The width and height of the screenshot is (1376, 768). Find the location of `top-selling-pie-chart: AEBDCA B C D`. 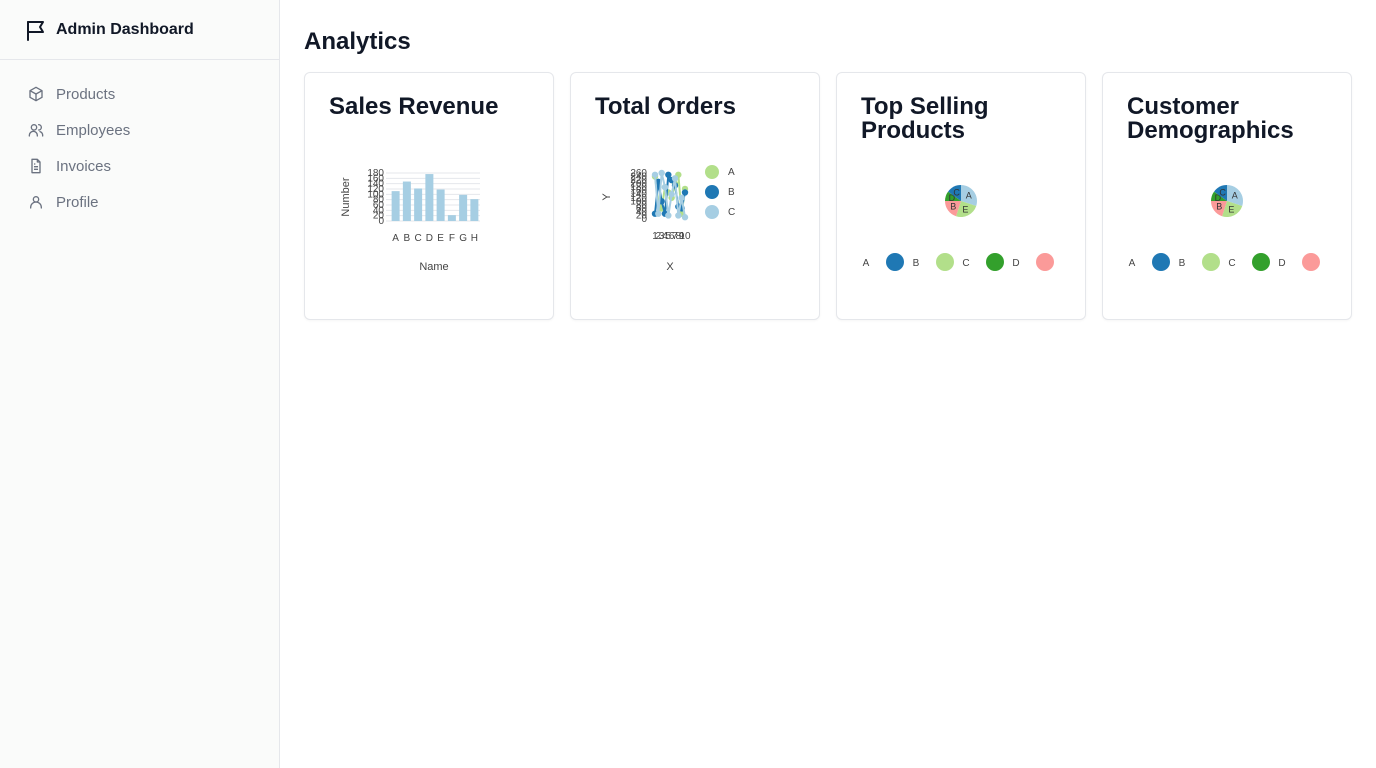

top-selling-pie-chart: AEBDCA B C D is located at coordinates (958, 228).